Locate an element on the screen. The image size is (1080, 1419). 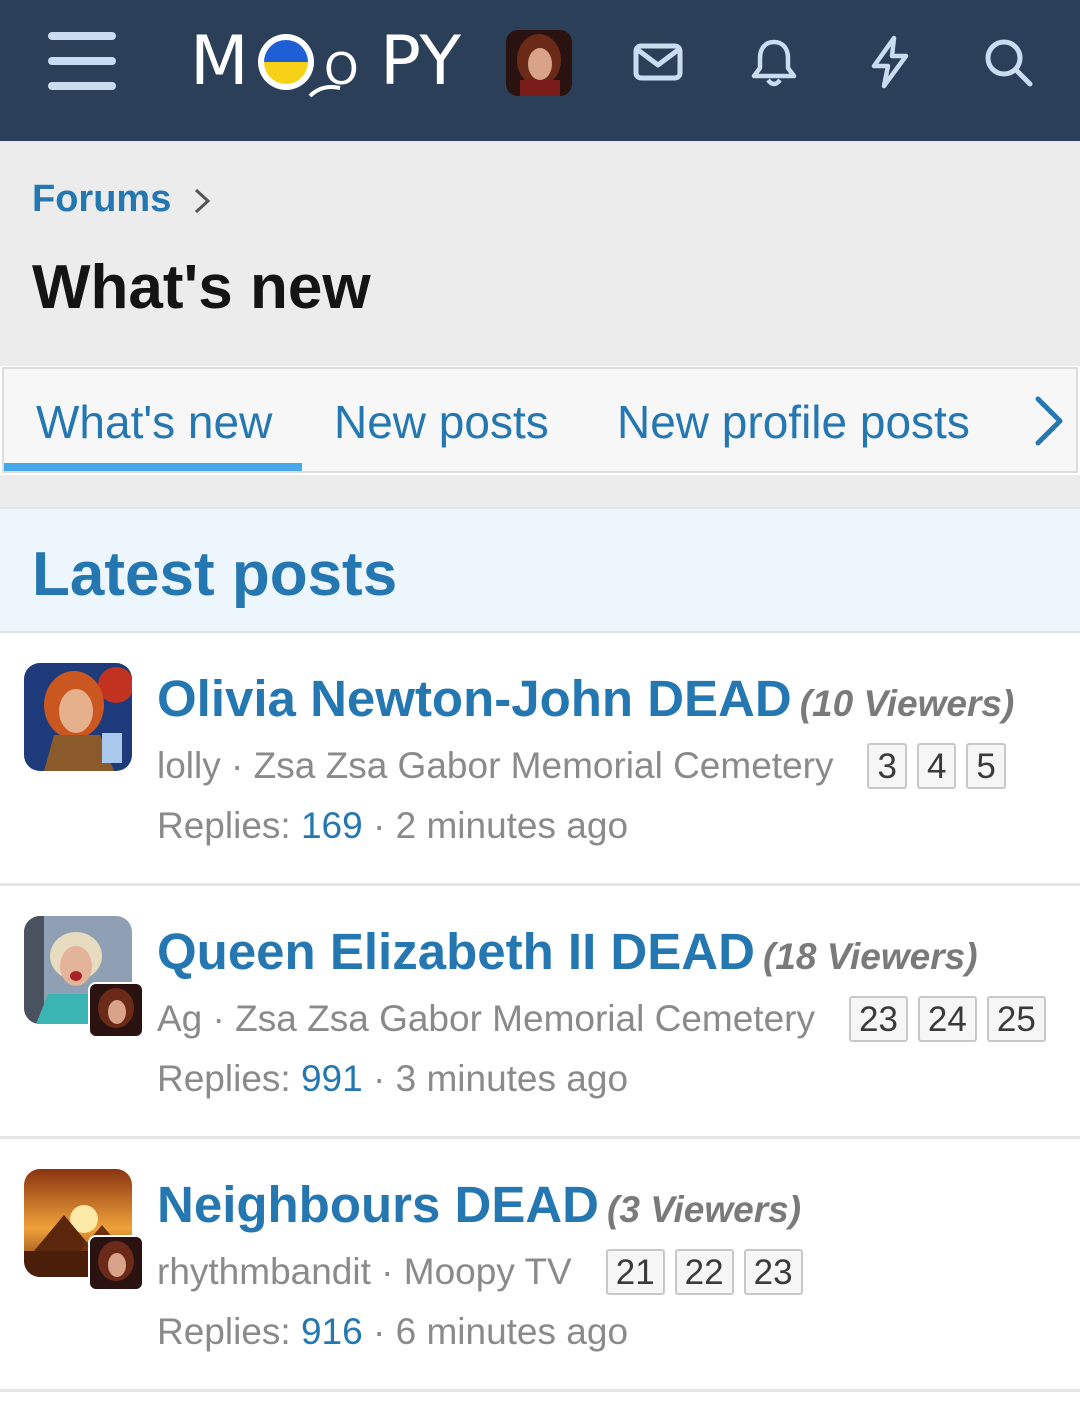
thread-title-link: Queen Elizabeth II DEAD is located at coordinates (456, 951).